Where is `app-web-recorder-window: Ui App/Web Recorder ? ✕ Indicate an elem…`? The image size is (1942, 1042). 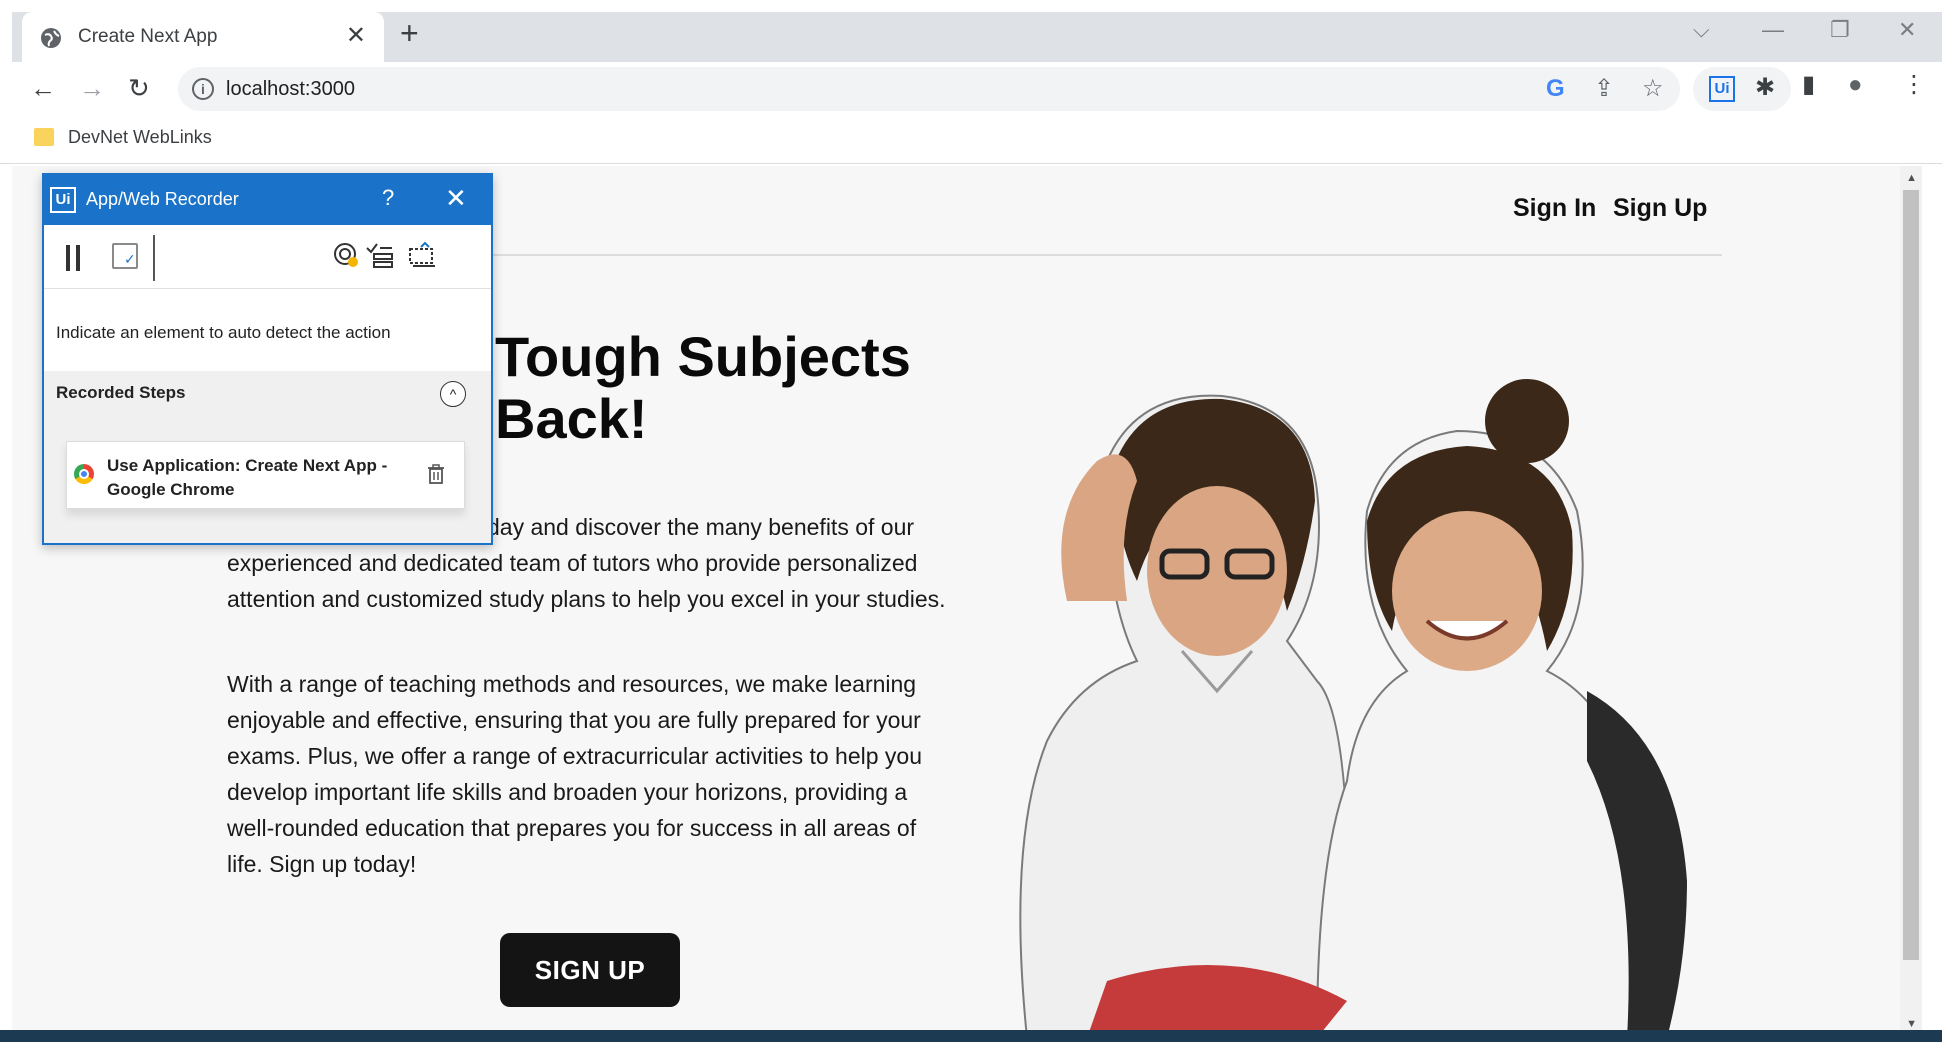 app-web-recorder-window: Ui App/Web Recorder ? ✕ Indicate an elem… is located at coordinates (267, 359).